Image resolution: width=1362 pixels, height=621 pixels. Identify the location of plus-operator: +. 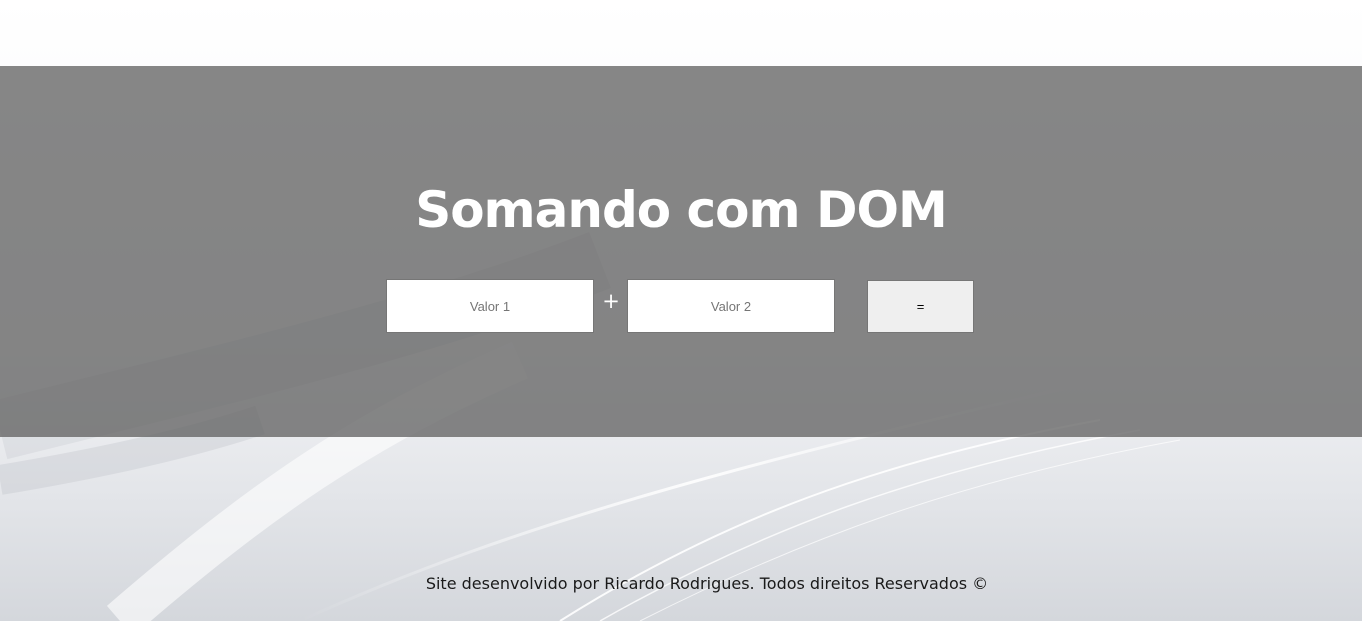
(611, 301).